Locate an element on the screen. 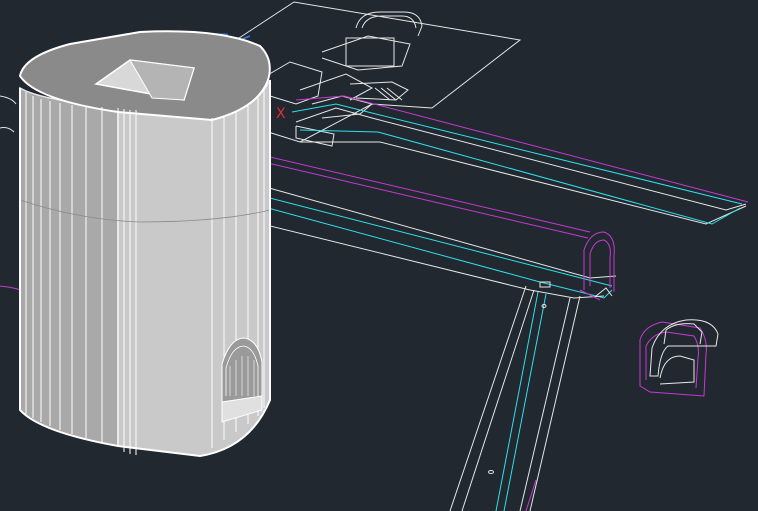 The width and height of the screenshot is (758, 511). ucs-x-label: X is located at coordinates (281, 114).